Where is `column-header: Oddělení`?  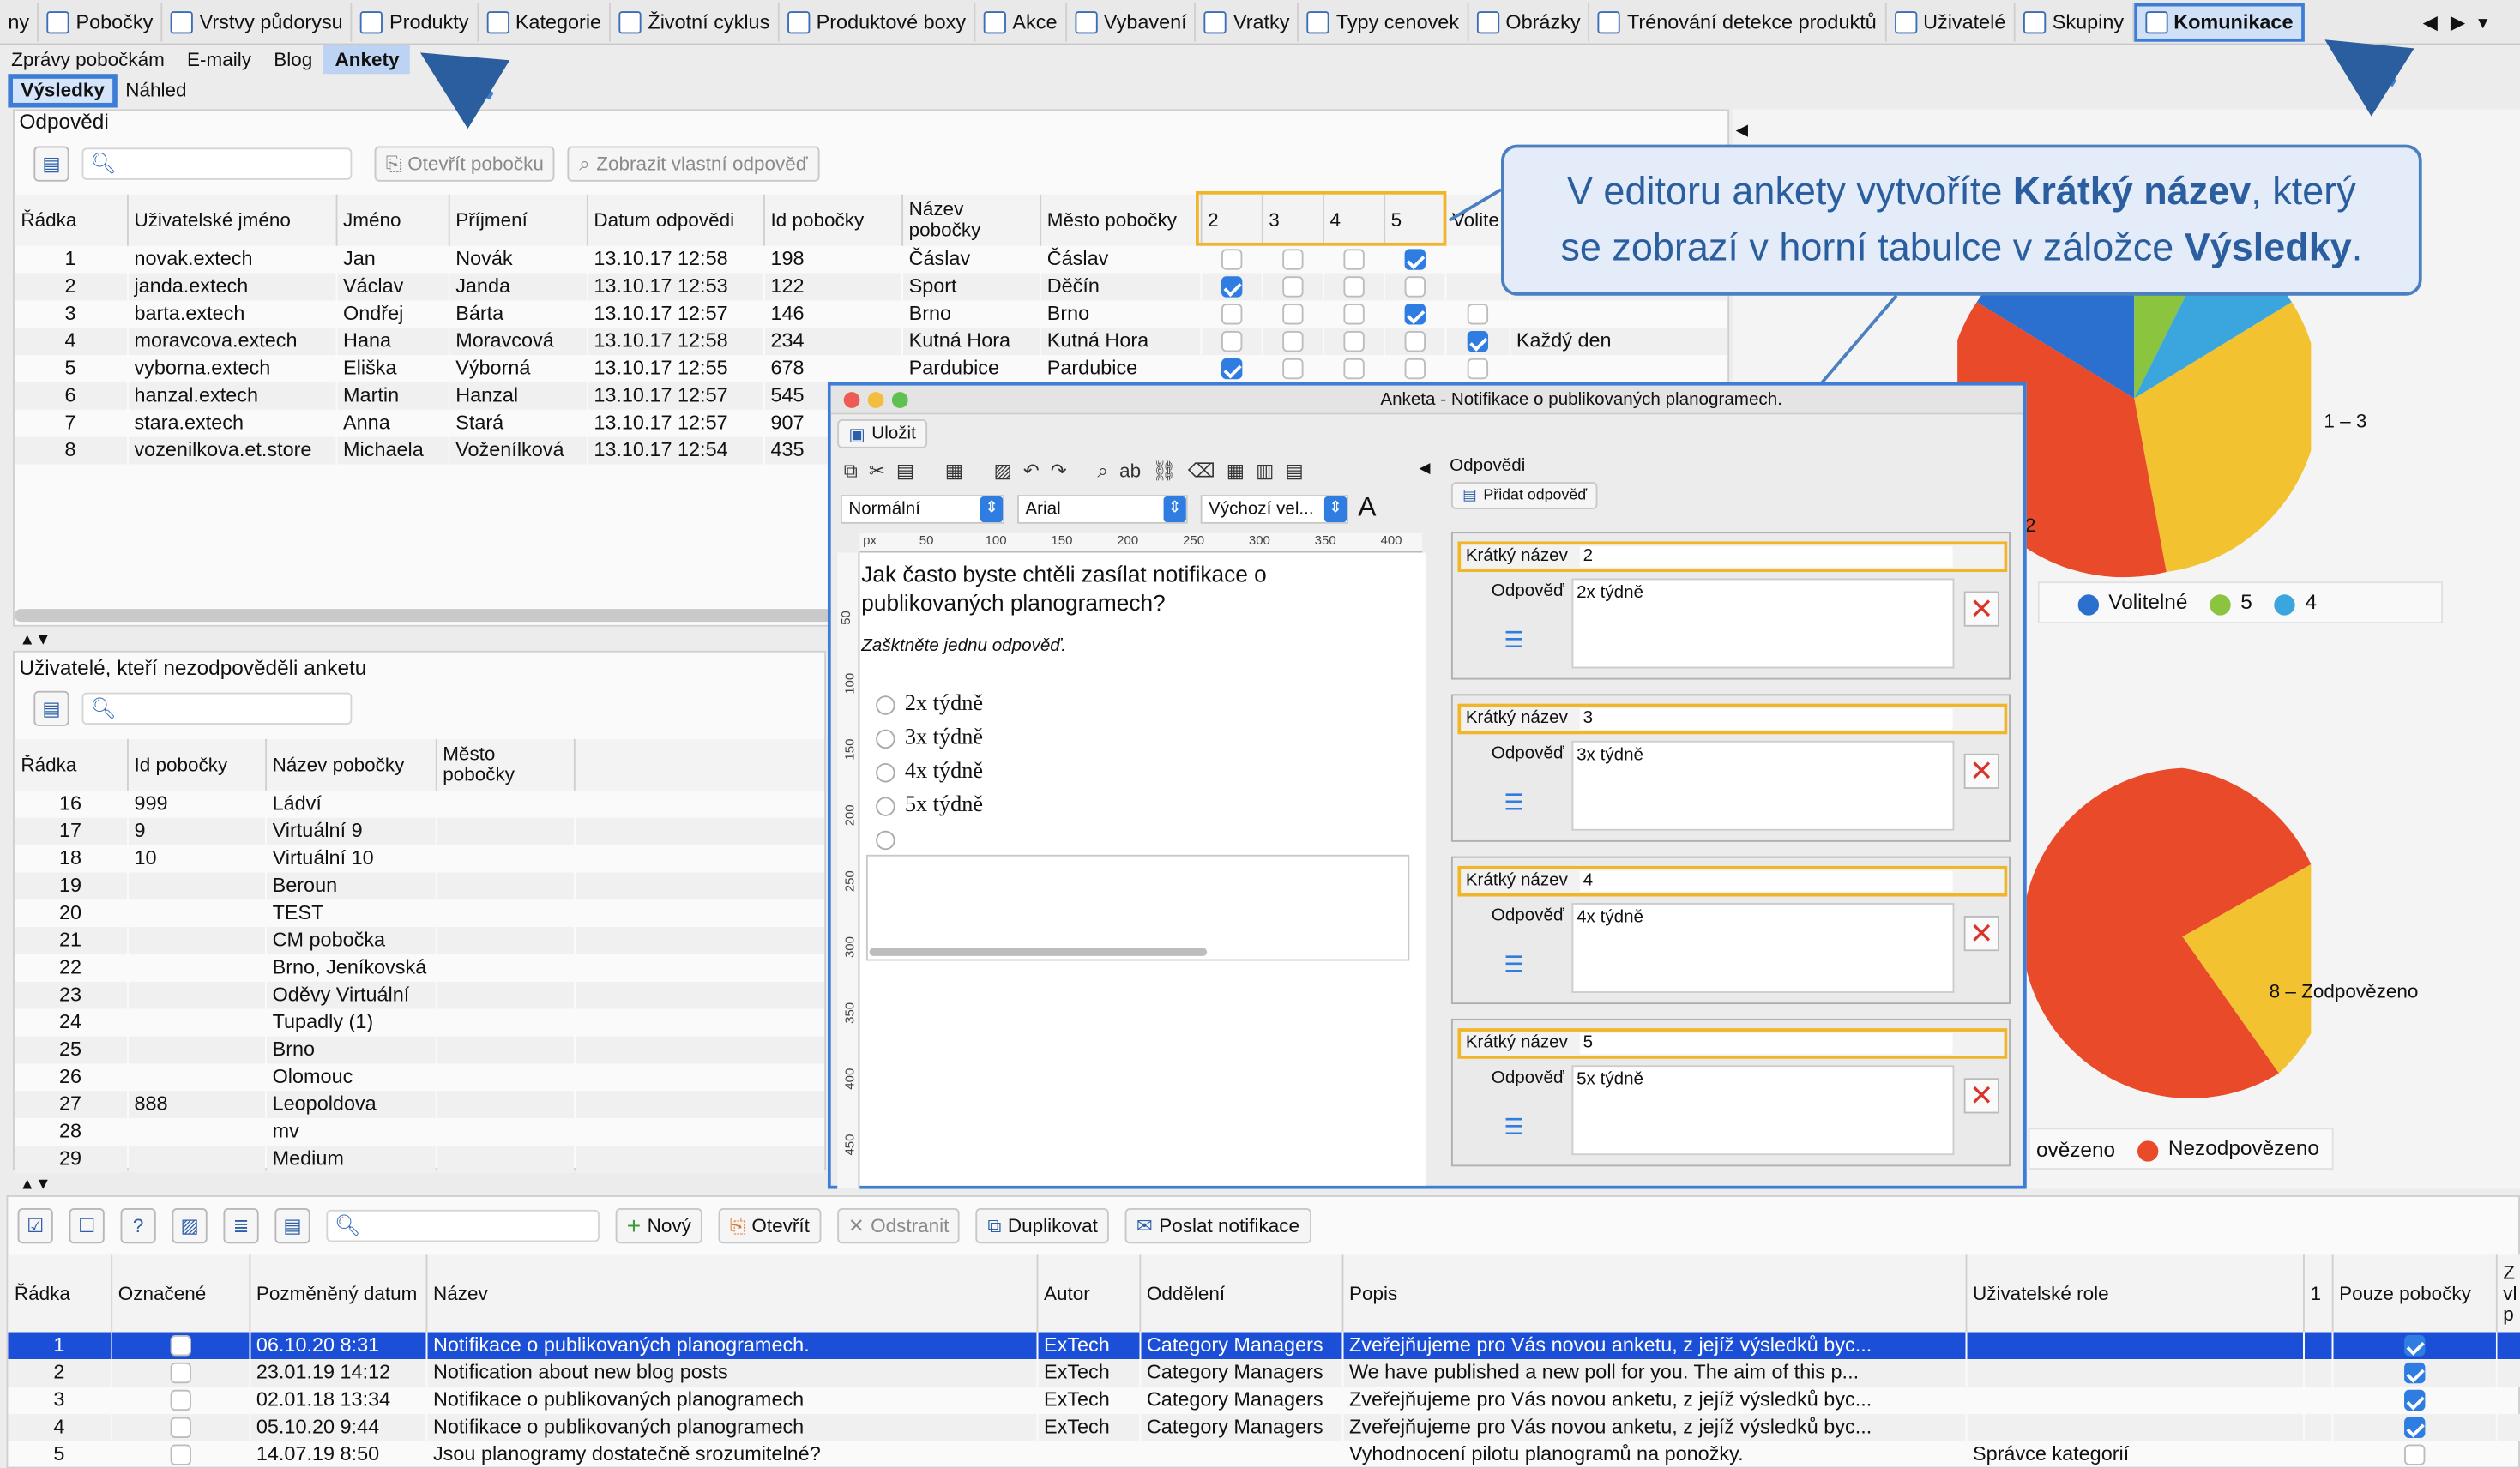 column-header: Oddělení is located at coordinates (1241, 1293).